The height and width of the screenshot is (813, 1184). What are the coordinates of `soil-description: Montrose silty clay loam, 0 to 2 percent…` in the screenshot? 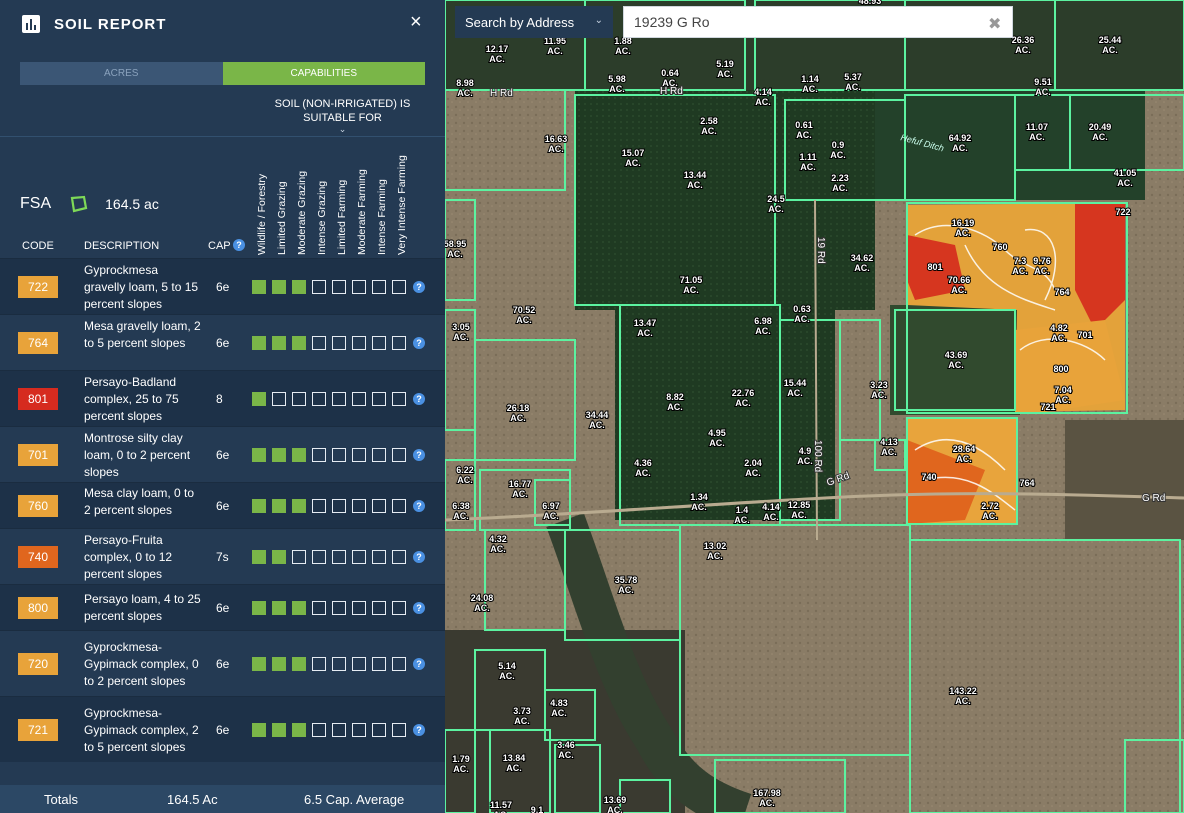 It's located at (137, 454).